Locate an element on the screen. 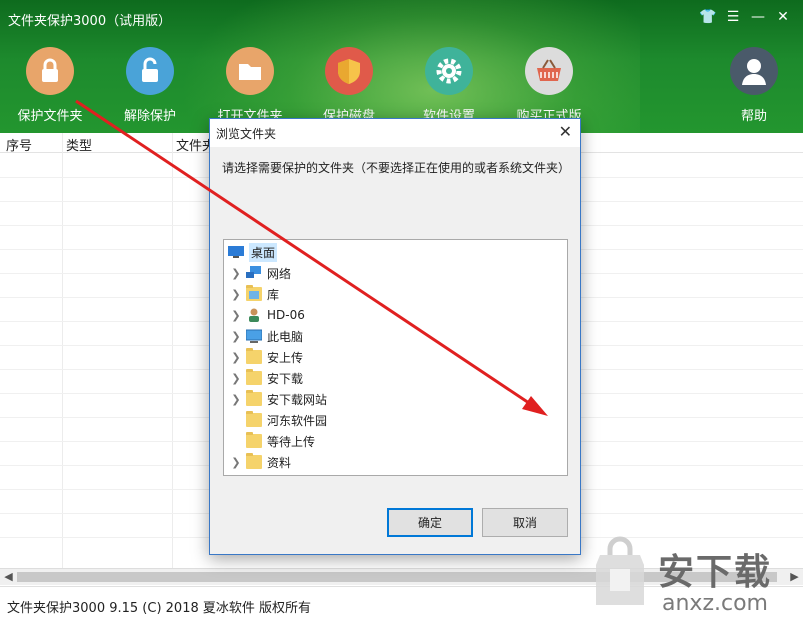 The height and width of the screenshot is (624, 803). unprotect-button: 解除保护 is located at coordinates (150, 85).